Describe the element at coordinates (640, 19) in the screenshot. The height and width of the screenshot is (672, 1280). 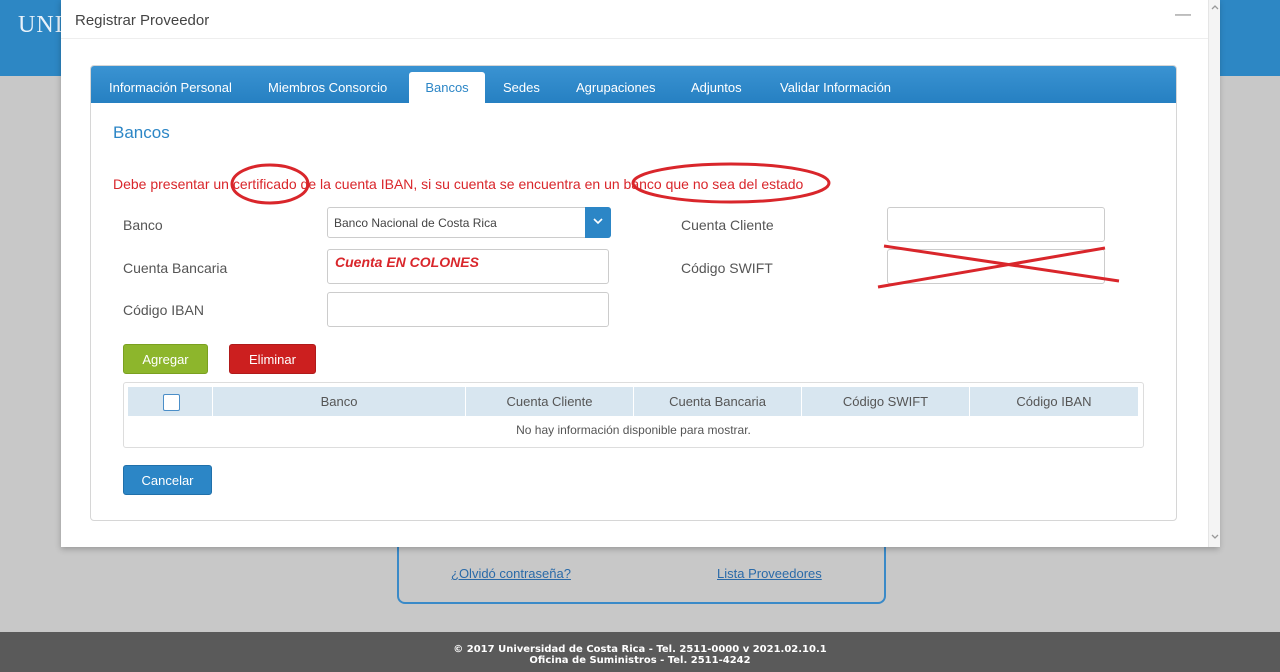
I see `modal-header: Registrar Proveedor —` at that location.